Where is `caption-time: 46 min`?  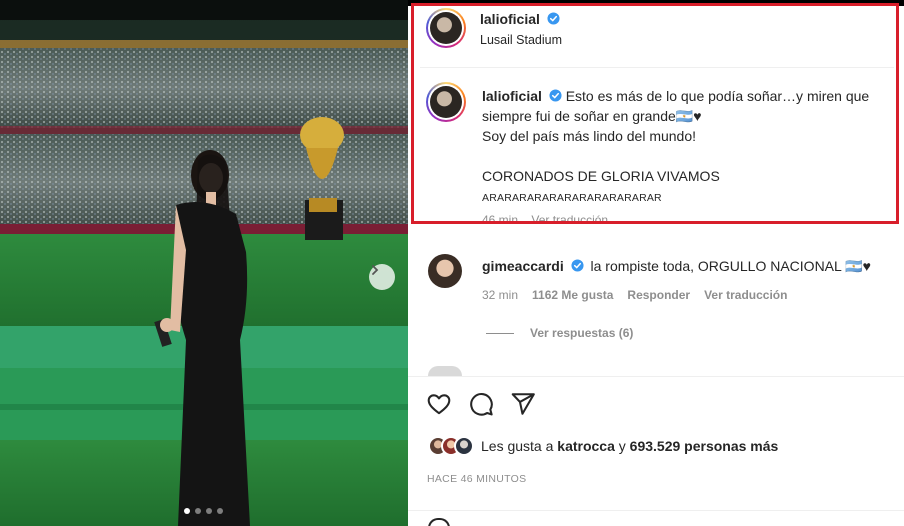
caption-time: 46 min is located at coordinates (500, 217).